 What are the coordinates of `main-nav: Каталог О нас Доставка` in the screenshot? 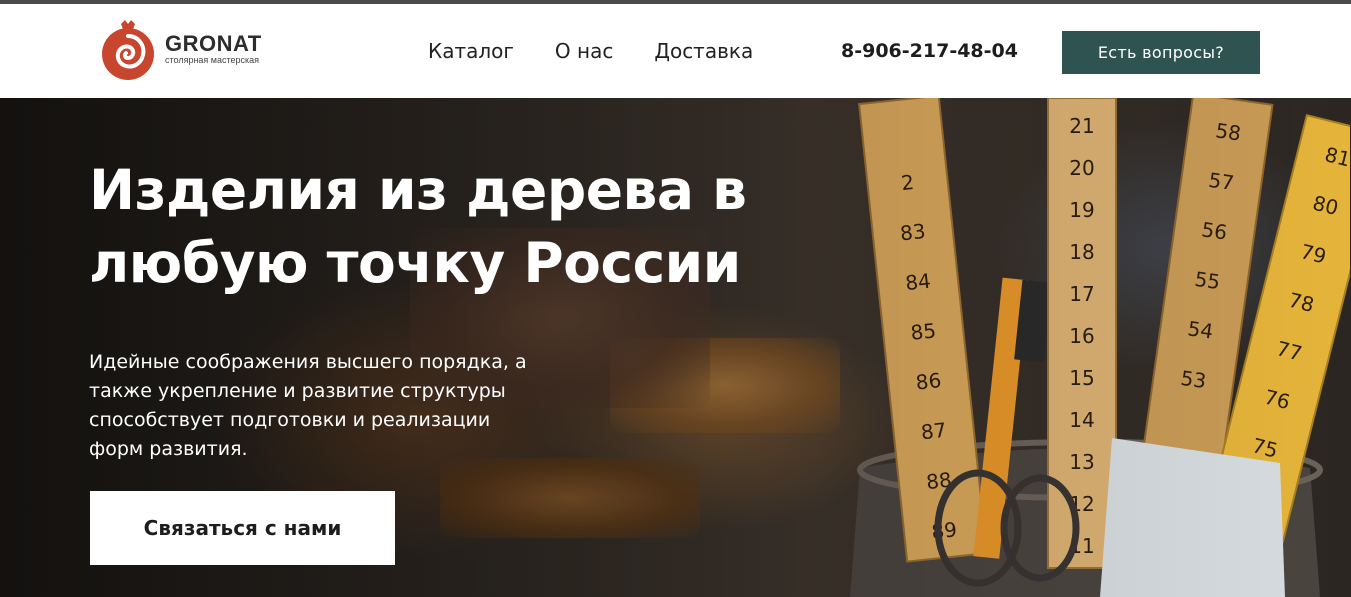 It's located at (611, 51).